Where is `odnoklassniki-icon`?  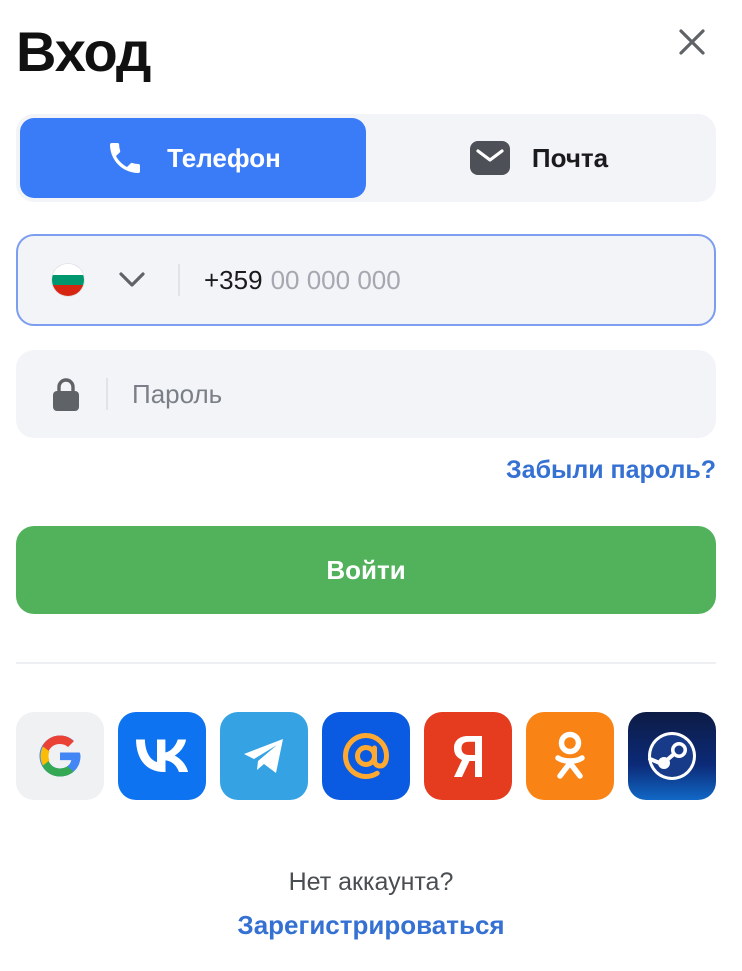
odnoklassniki-icon is located at coordinates (570, 755).